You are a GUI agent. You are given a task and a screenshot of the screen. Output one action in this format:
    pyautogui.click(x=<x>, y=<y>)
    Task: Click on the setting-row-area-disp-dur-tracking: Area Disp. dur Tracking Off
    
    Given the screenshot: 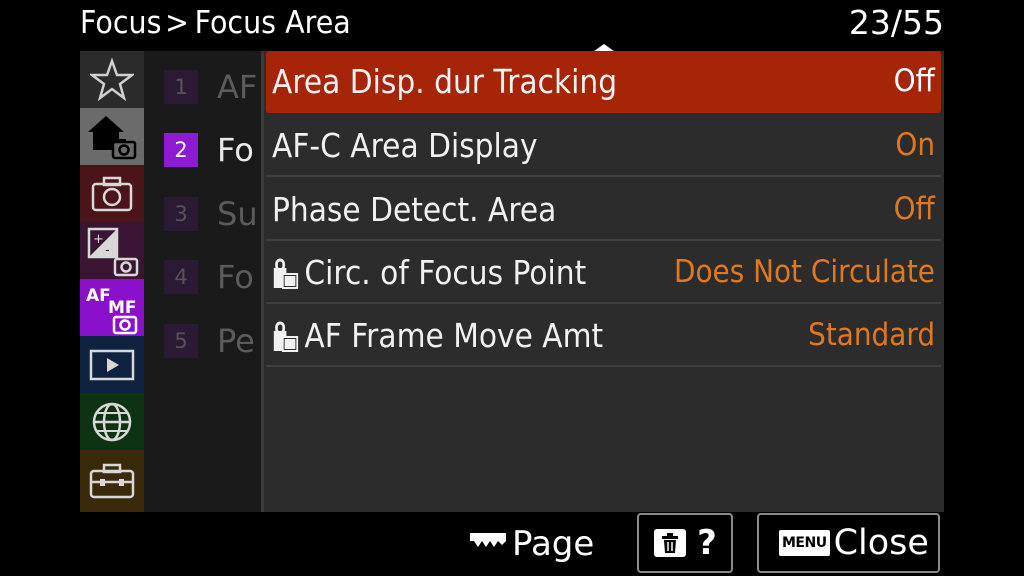 What is the action you would take?
    pyautogui.click(x=603, y=82)
    